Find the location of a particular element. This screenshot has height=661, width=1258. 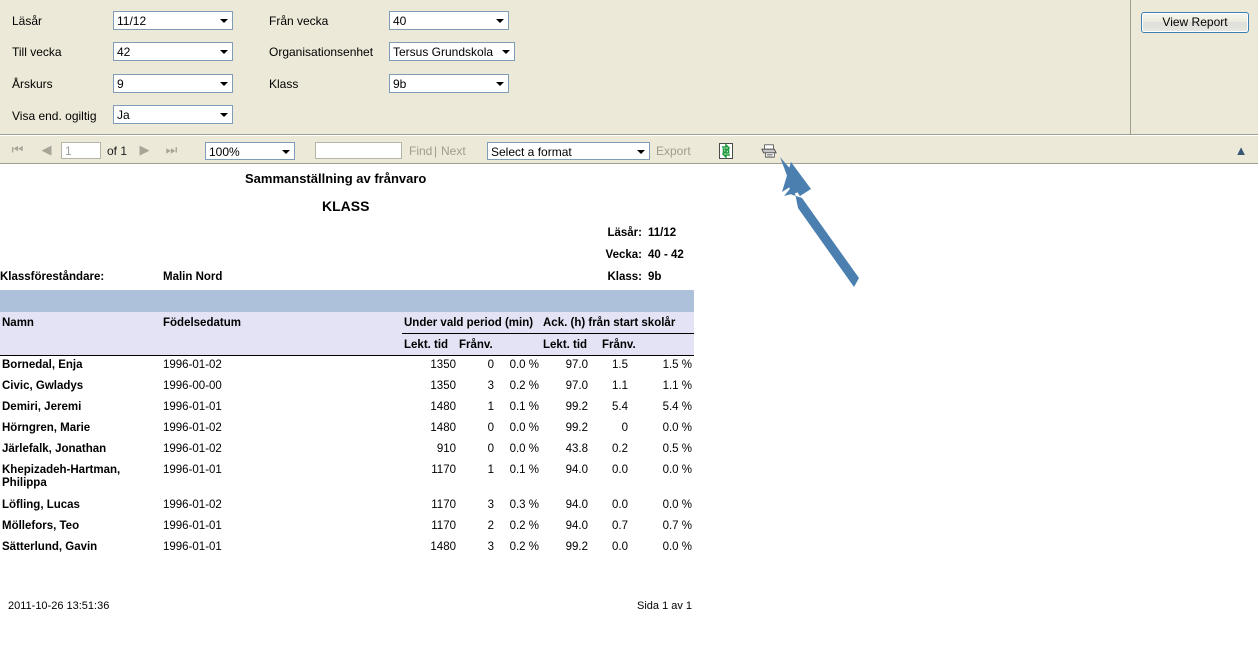

cell-name: Hörngren, Marie is located at coordinates (46, 428).